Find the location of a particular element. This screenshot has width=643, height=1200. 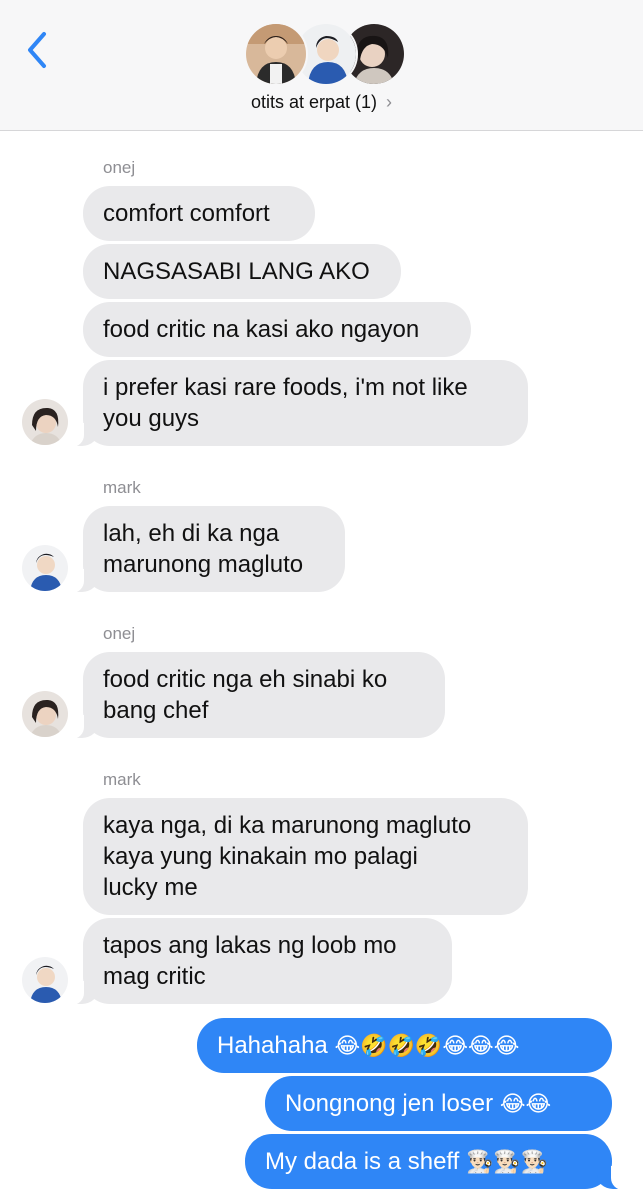

message-text: lah, eh di ka nga is located at coordinates (191, 533).